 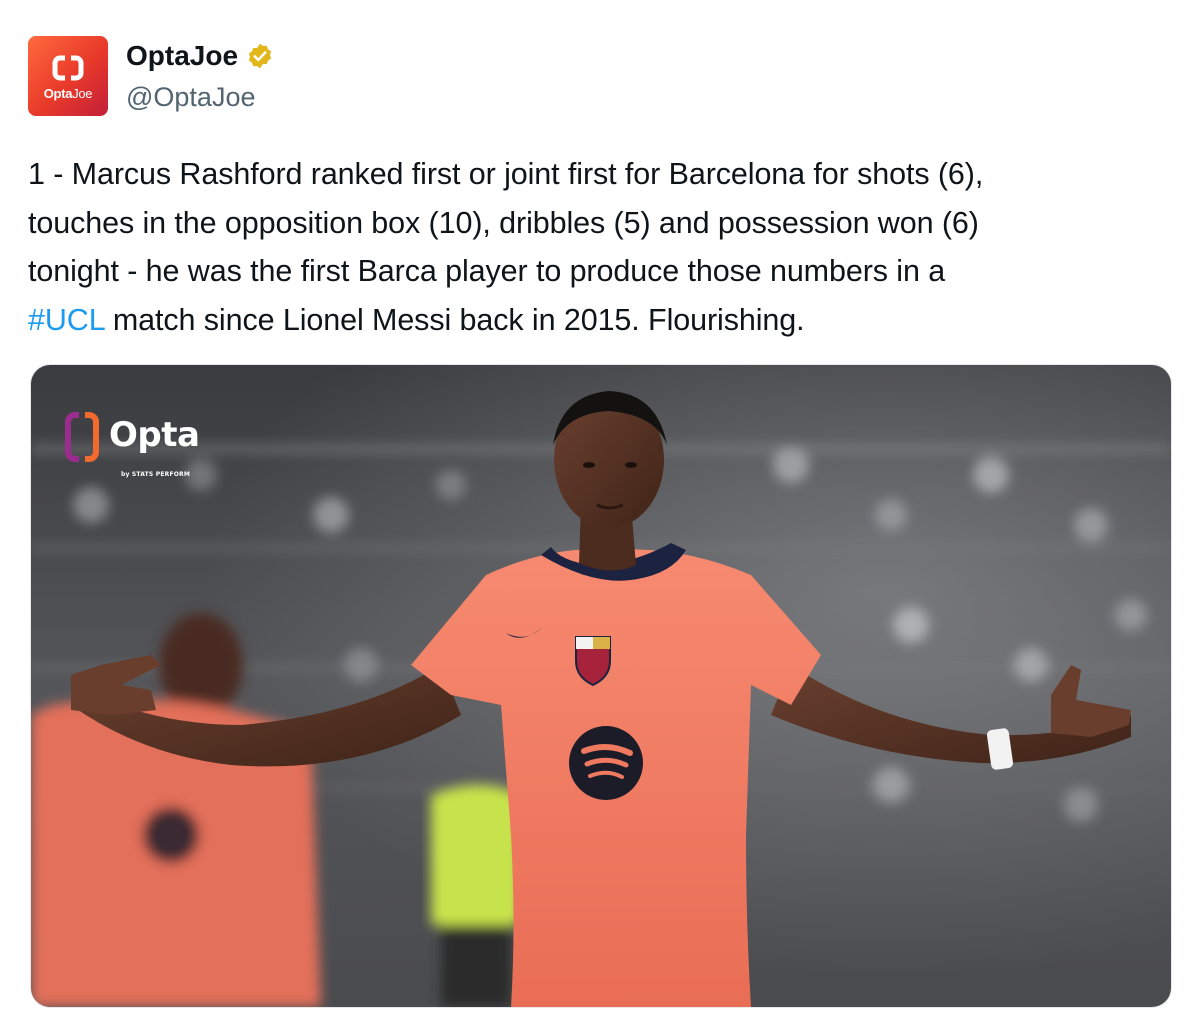 I want to click on author-name: OptaJoe, so click(x=200, y=56).